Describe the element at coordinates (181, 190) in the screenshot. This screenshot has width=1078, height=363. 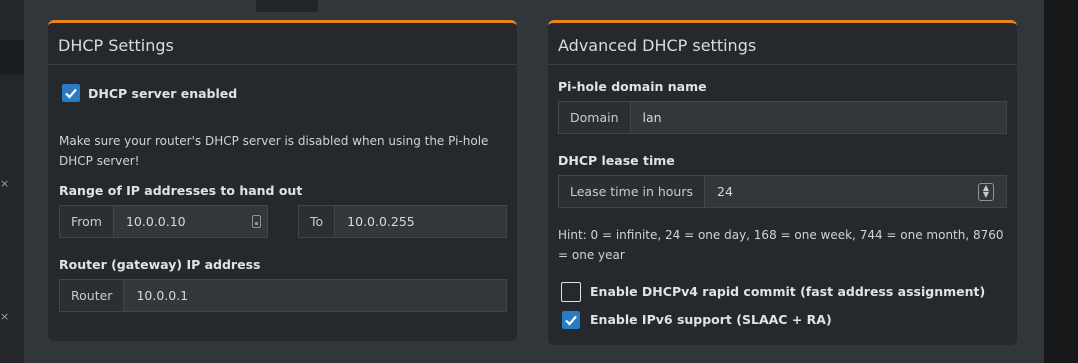
I see `range-label: Range of IP addresses to hand out` at that location.